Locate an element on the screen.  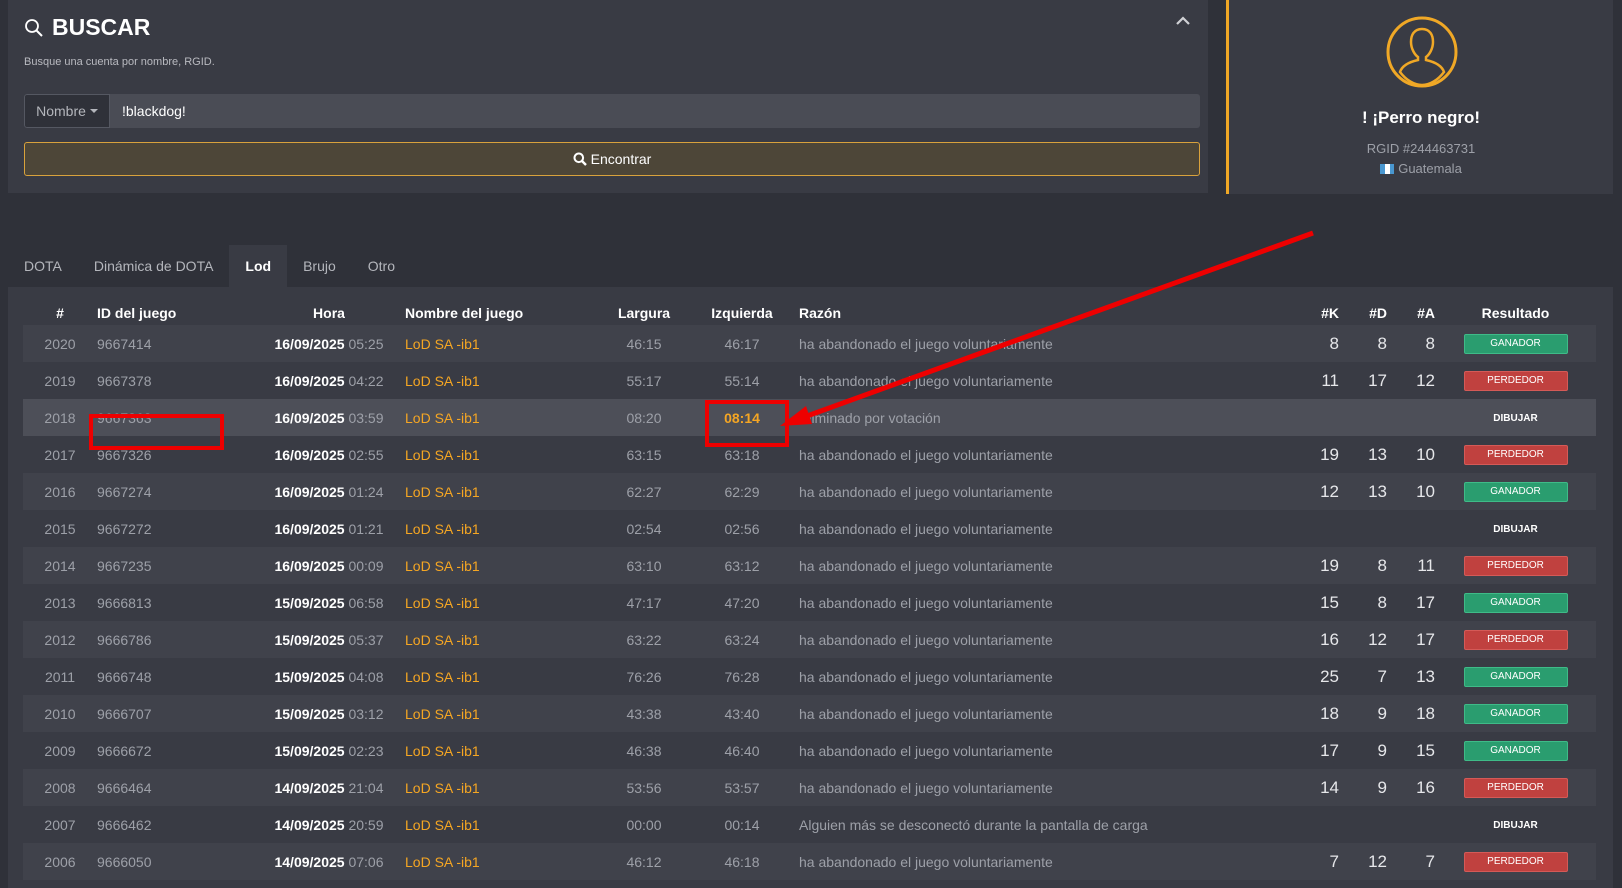
cell-time: 14/09/2025 21:04 is located at coordinates (329, 787).